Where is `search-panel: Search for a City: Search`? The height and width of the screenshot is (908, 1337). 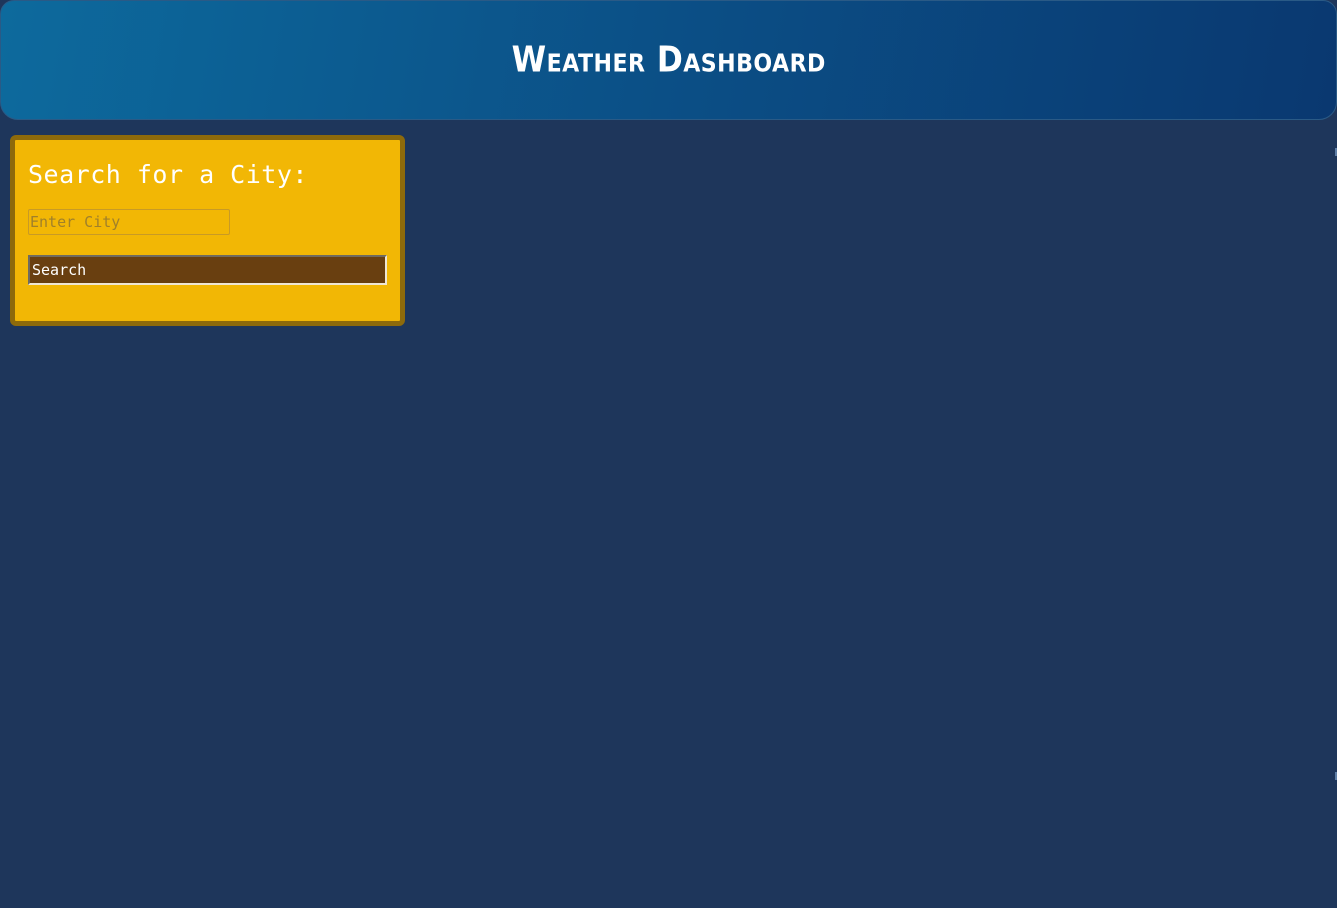
search-panel: Search for a City: Search is located at coordinates (207, 230).